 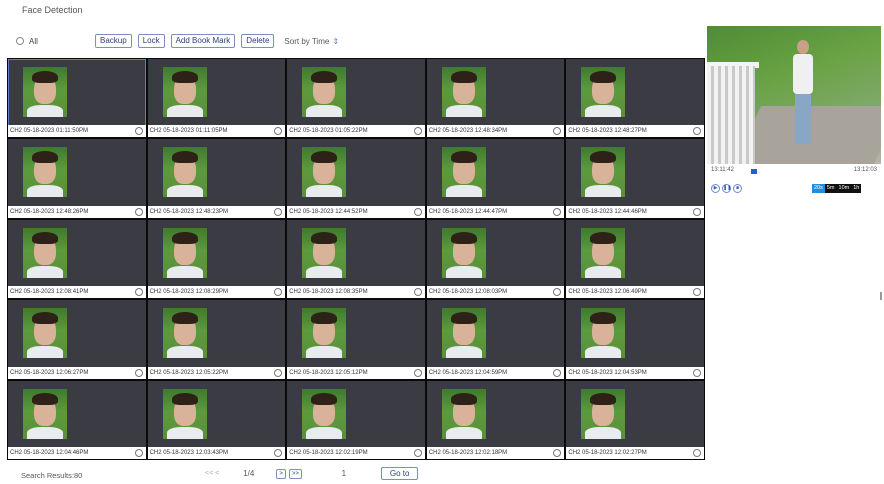 I want to click on sort-by-time: Sort by Time ⇕, so click(x=311, y=41).